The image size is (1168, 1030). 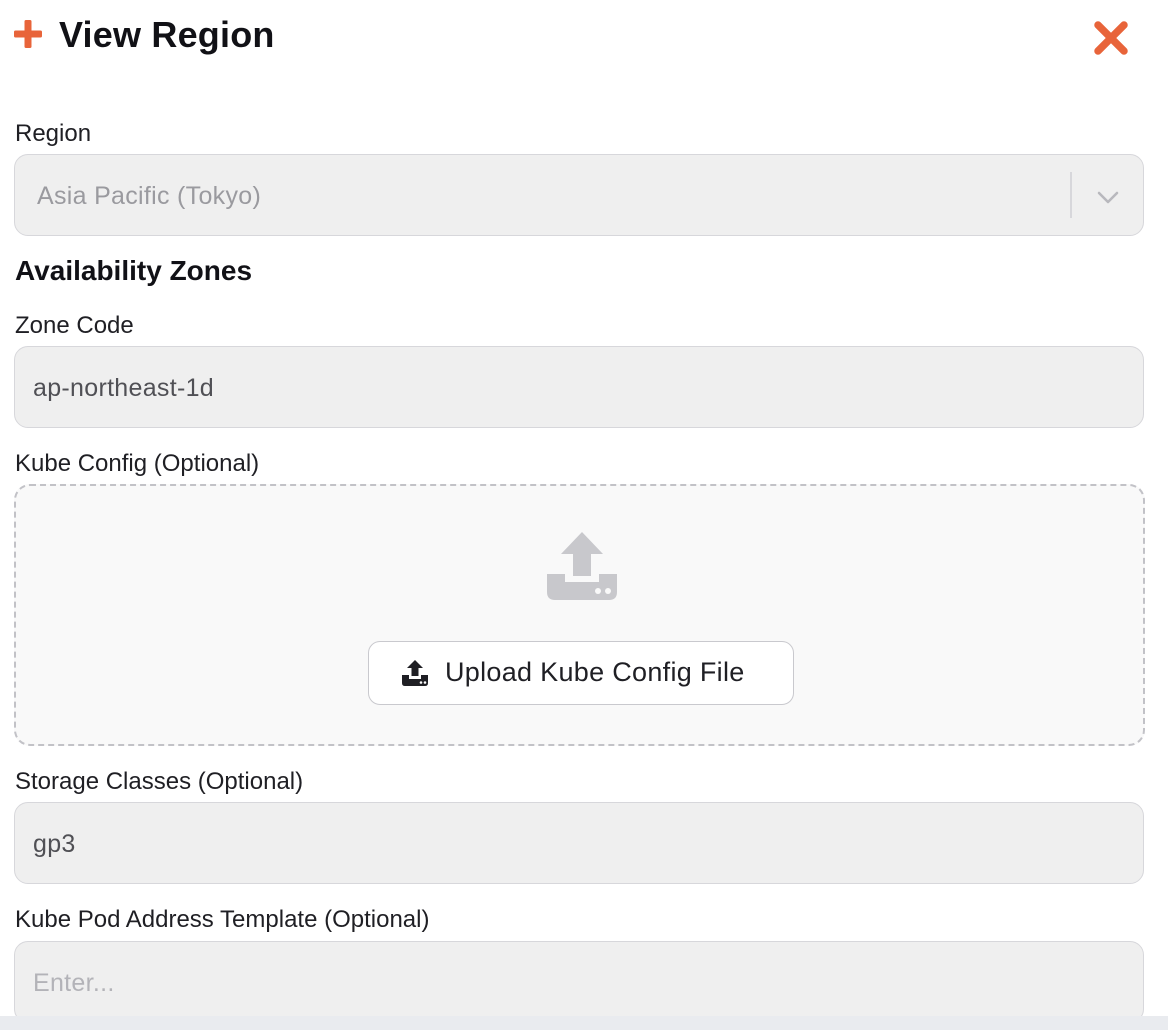 I want to click on modal-header: View Region, so click(x=584, y=37).